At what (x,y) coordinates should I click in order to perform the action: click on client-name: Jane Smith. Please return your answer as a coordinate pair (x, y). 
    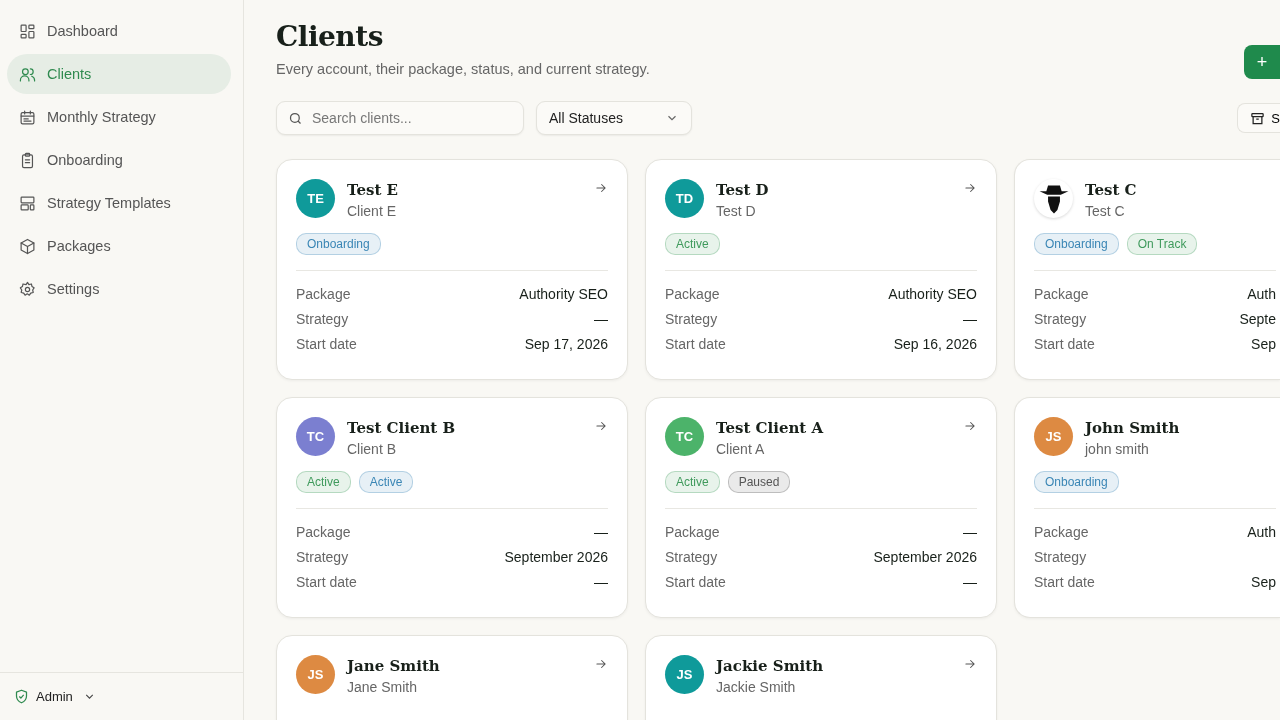
    Looking at the image, I should click on (394, 666).